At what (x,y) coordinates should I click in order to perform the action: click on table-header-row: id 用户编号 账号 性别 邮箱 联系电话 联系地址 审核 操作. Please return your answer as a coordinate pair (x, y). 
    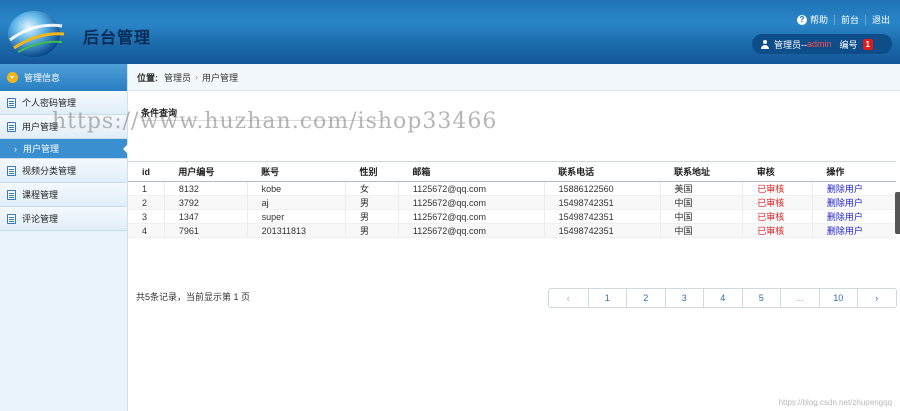
    Looking at the image, I should click on (512, 171).